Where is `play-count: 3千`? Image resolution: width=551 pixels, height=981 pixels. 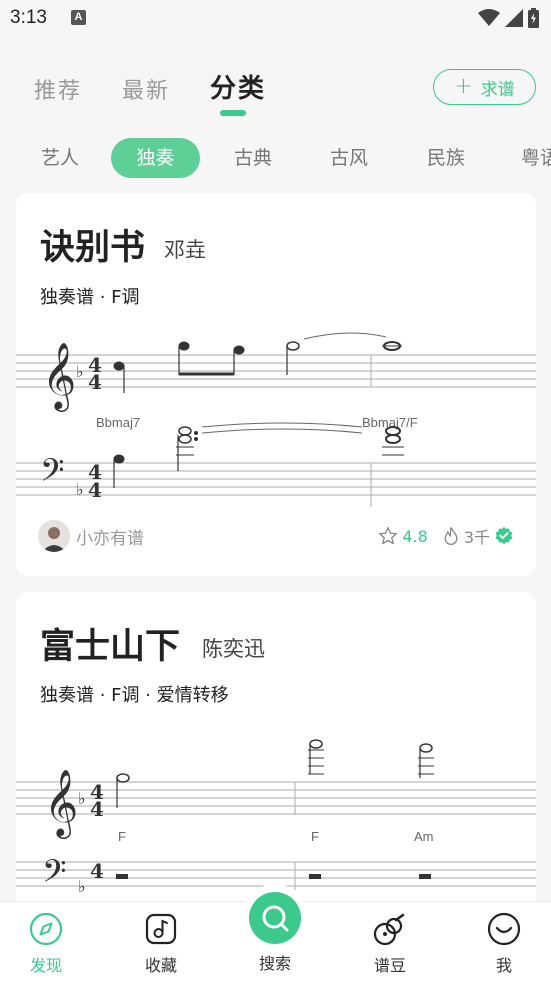 play-count: 3千 is located at coordinates (476, 537).